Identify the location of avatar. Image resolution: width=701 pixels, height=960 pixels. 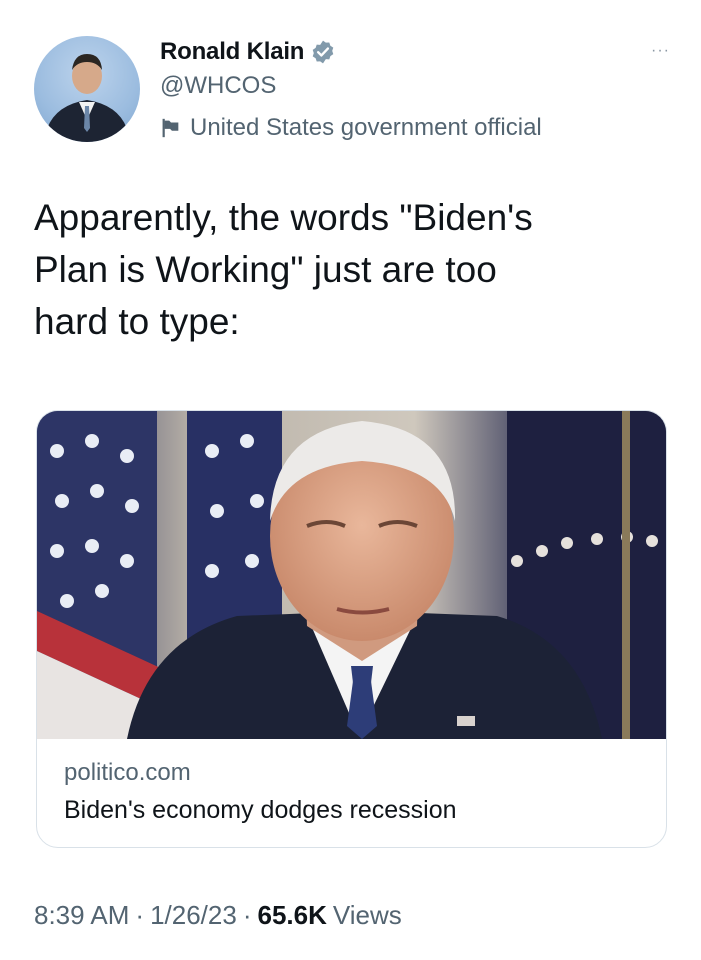
(87, 89).